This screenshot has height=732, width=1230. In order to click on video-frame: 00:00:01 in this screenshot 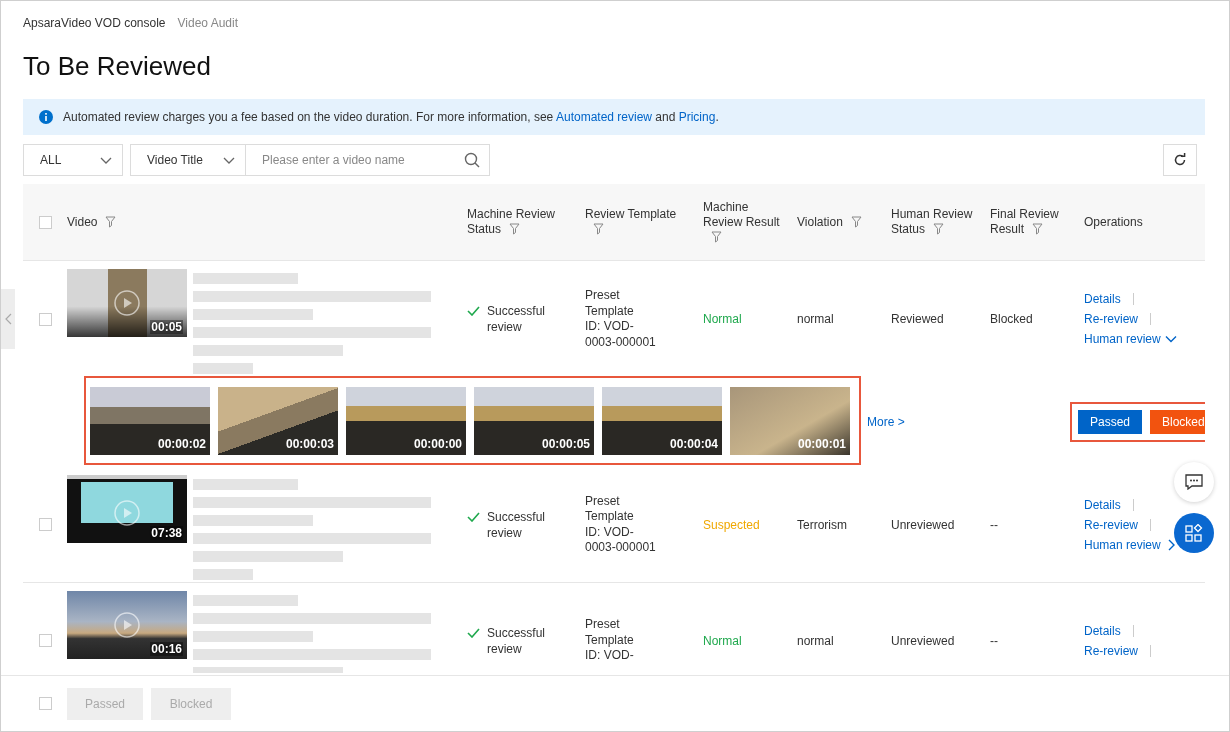, I will do `click(790, 421)`.